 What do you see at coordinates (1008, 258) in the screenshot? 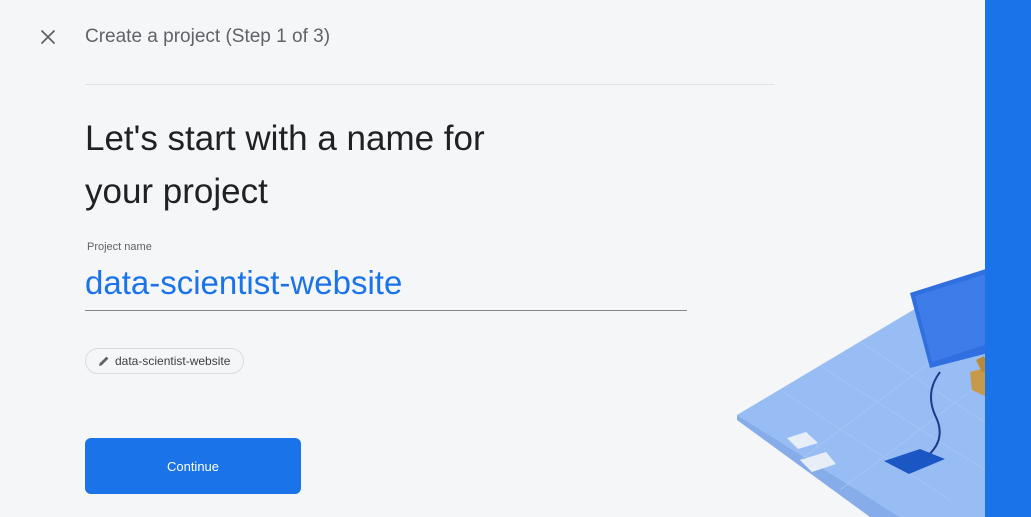
I see `side-accent-strip` at bounding box center [1008, 258].